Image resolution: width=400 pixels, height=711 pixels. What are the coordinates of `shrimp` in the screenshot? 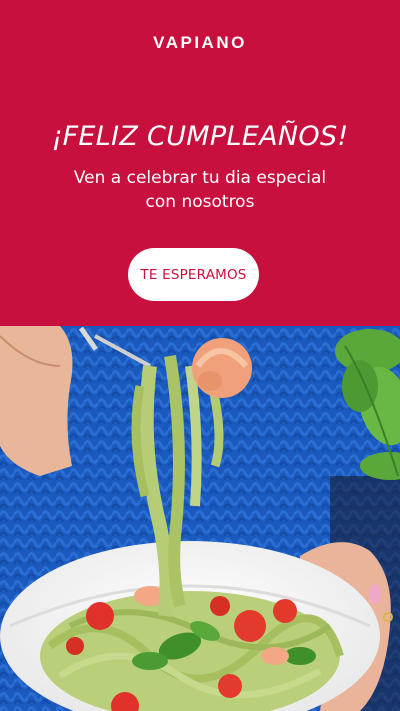 It's located at (222, 368).